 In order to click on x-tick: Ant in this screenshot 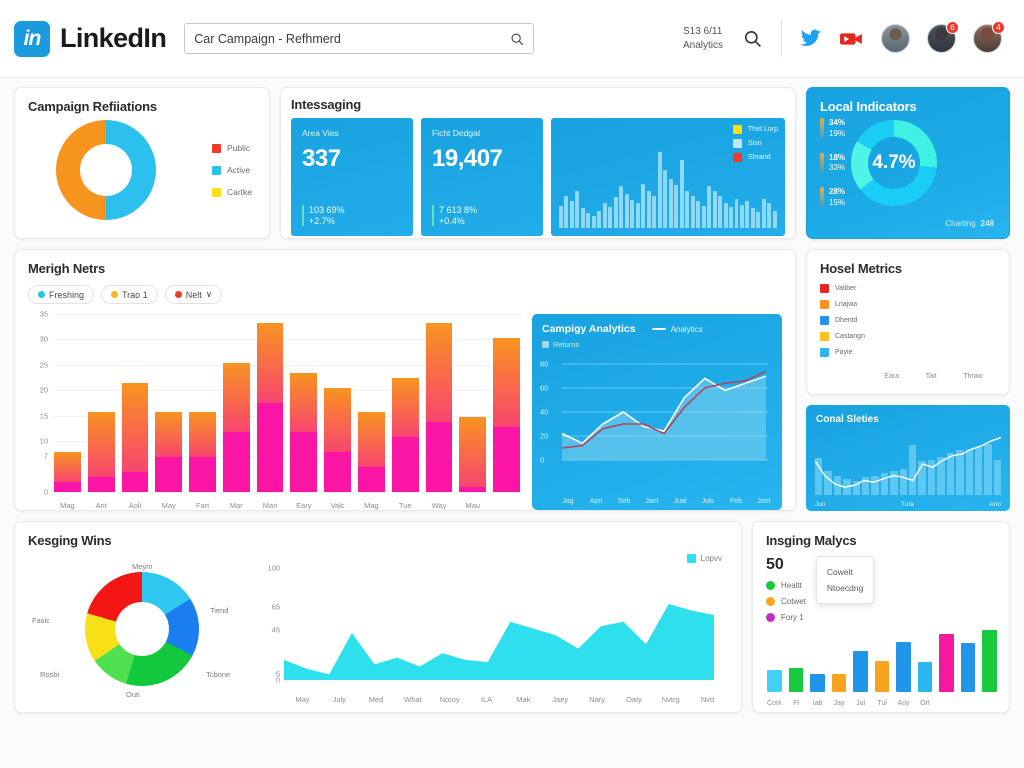, I will do `click(101, 505)`.